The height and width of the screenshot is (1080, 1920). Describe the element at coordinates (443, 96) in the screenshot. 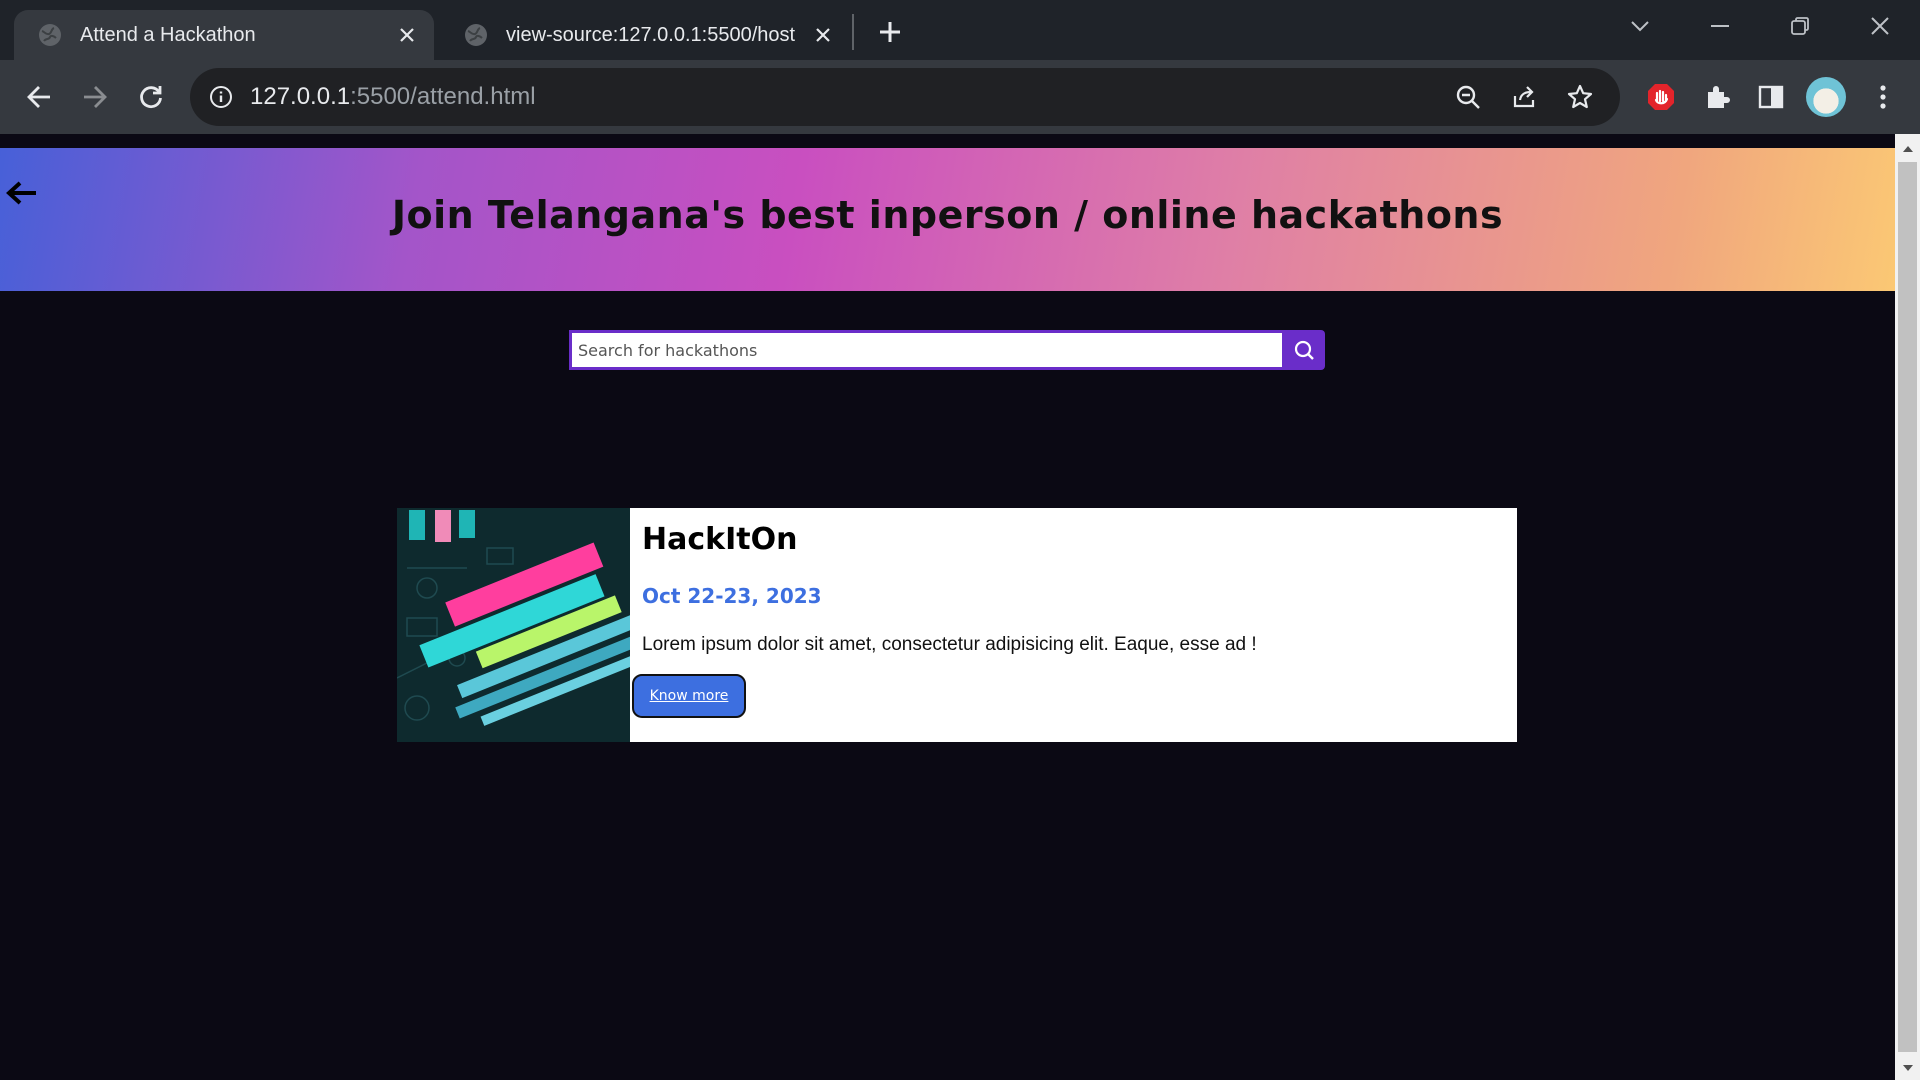

I see `url-path: :5500/attend.html` at that location.